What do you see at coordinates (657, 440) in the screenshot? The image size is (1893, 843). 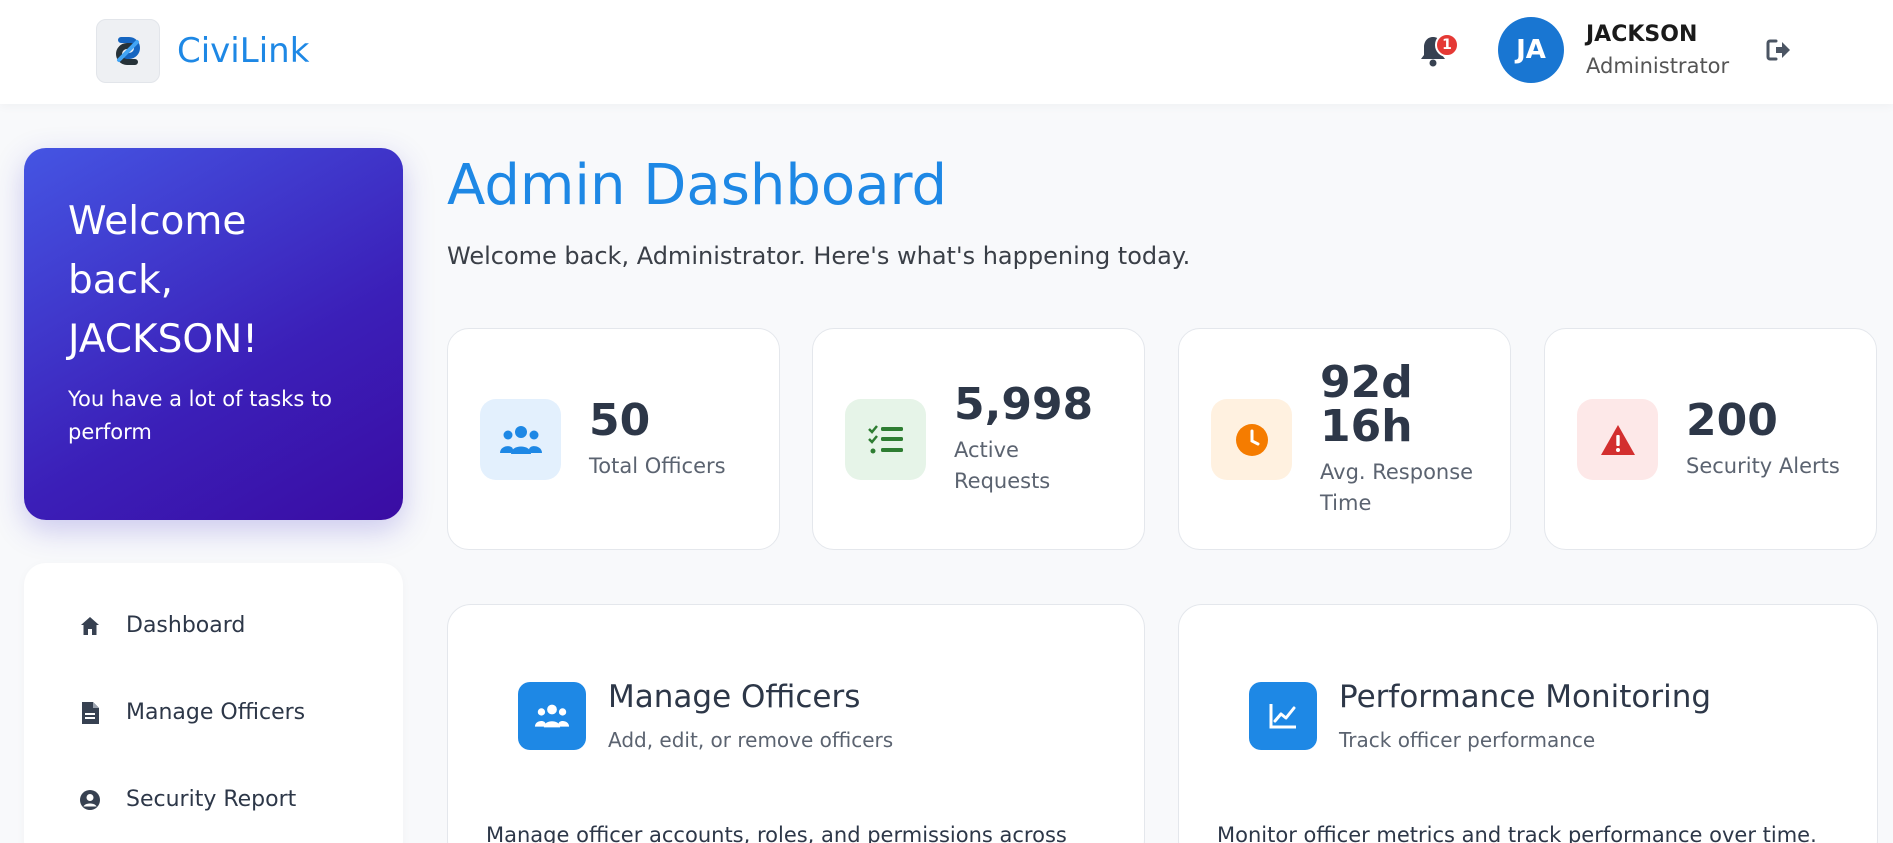 I see `stat-text: 50 Total Officers` at bounding box center [657, 440].